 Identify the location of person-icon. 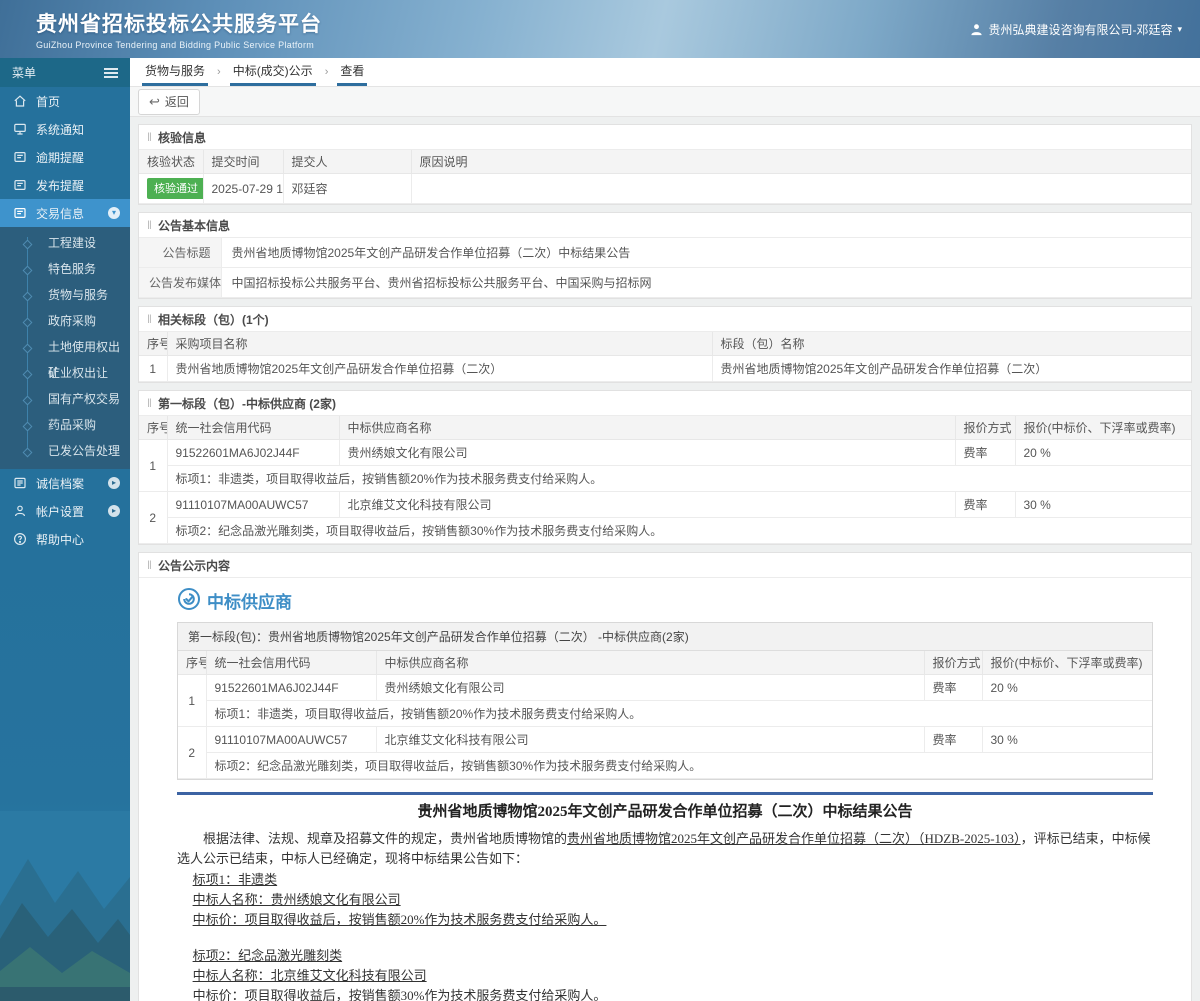
(20, 511).